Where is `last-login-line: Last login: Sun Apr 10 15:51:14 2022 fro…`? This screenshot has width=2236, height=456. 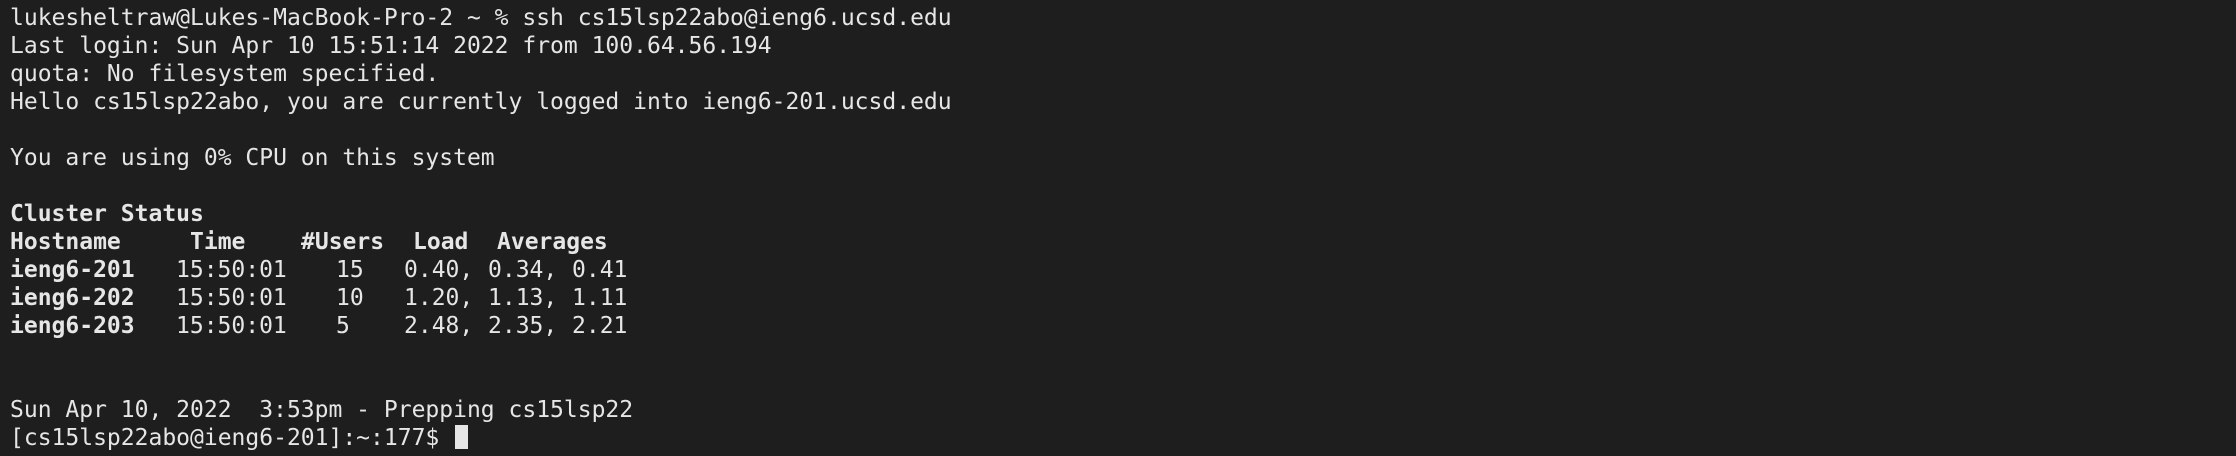 last-login-line: Last login: Sun Apr 10 15:51:14 2022 fro… is located at coordinates (391, 46).